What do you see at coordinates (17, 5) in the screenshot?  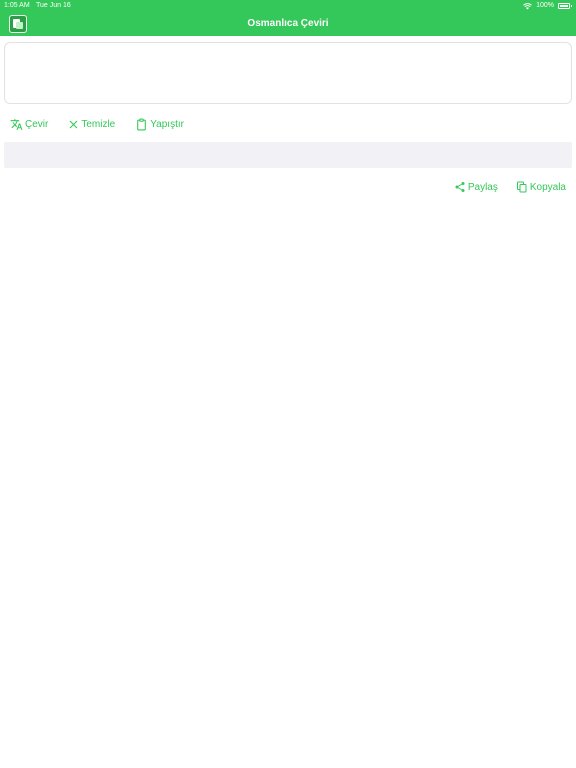 I see `status-time: 1:05 AM` at bounding box center [17, 5].